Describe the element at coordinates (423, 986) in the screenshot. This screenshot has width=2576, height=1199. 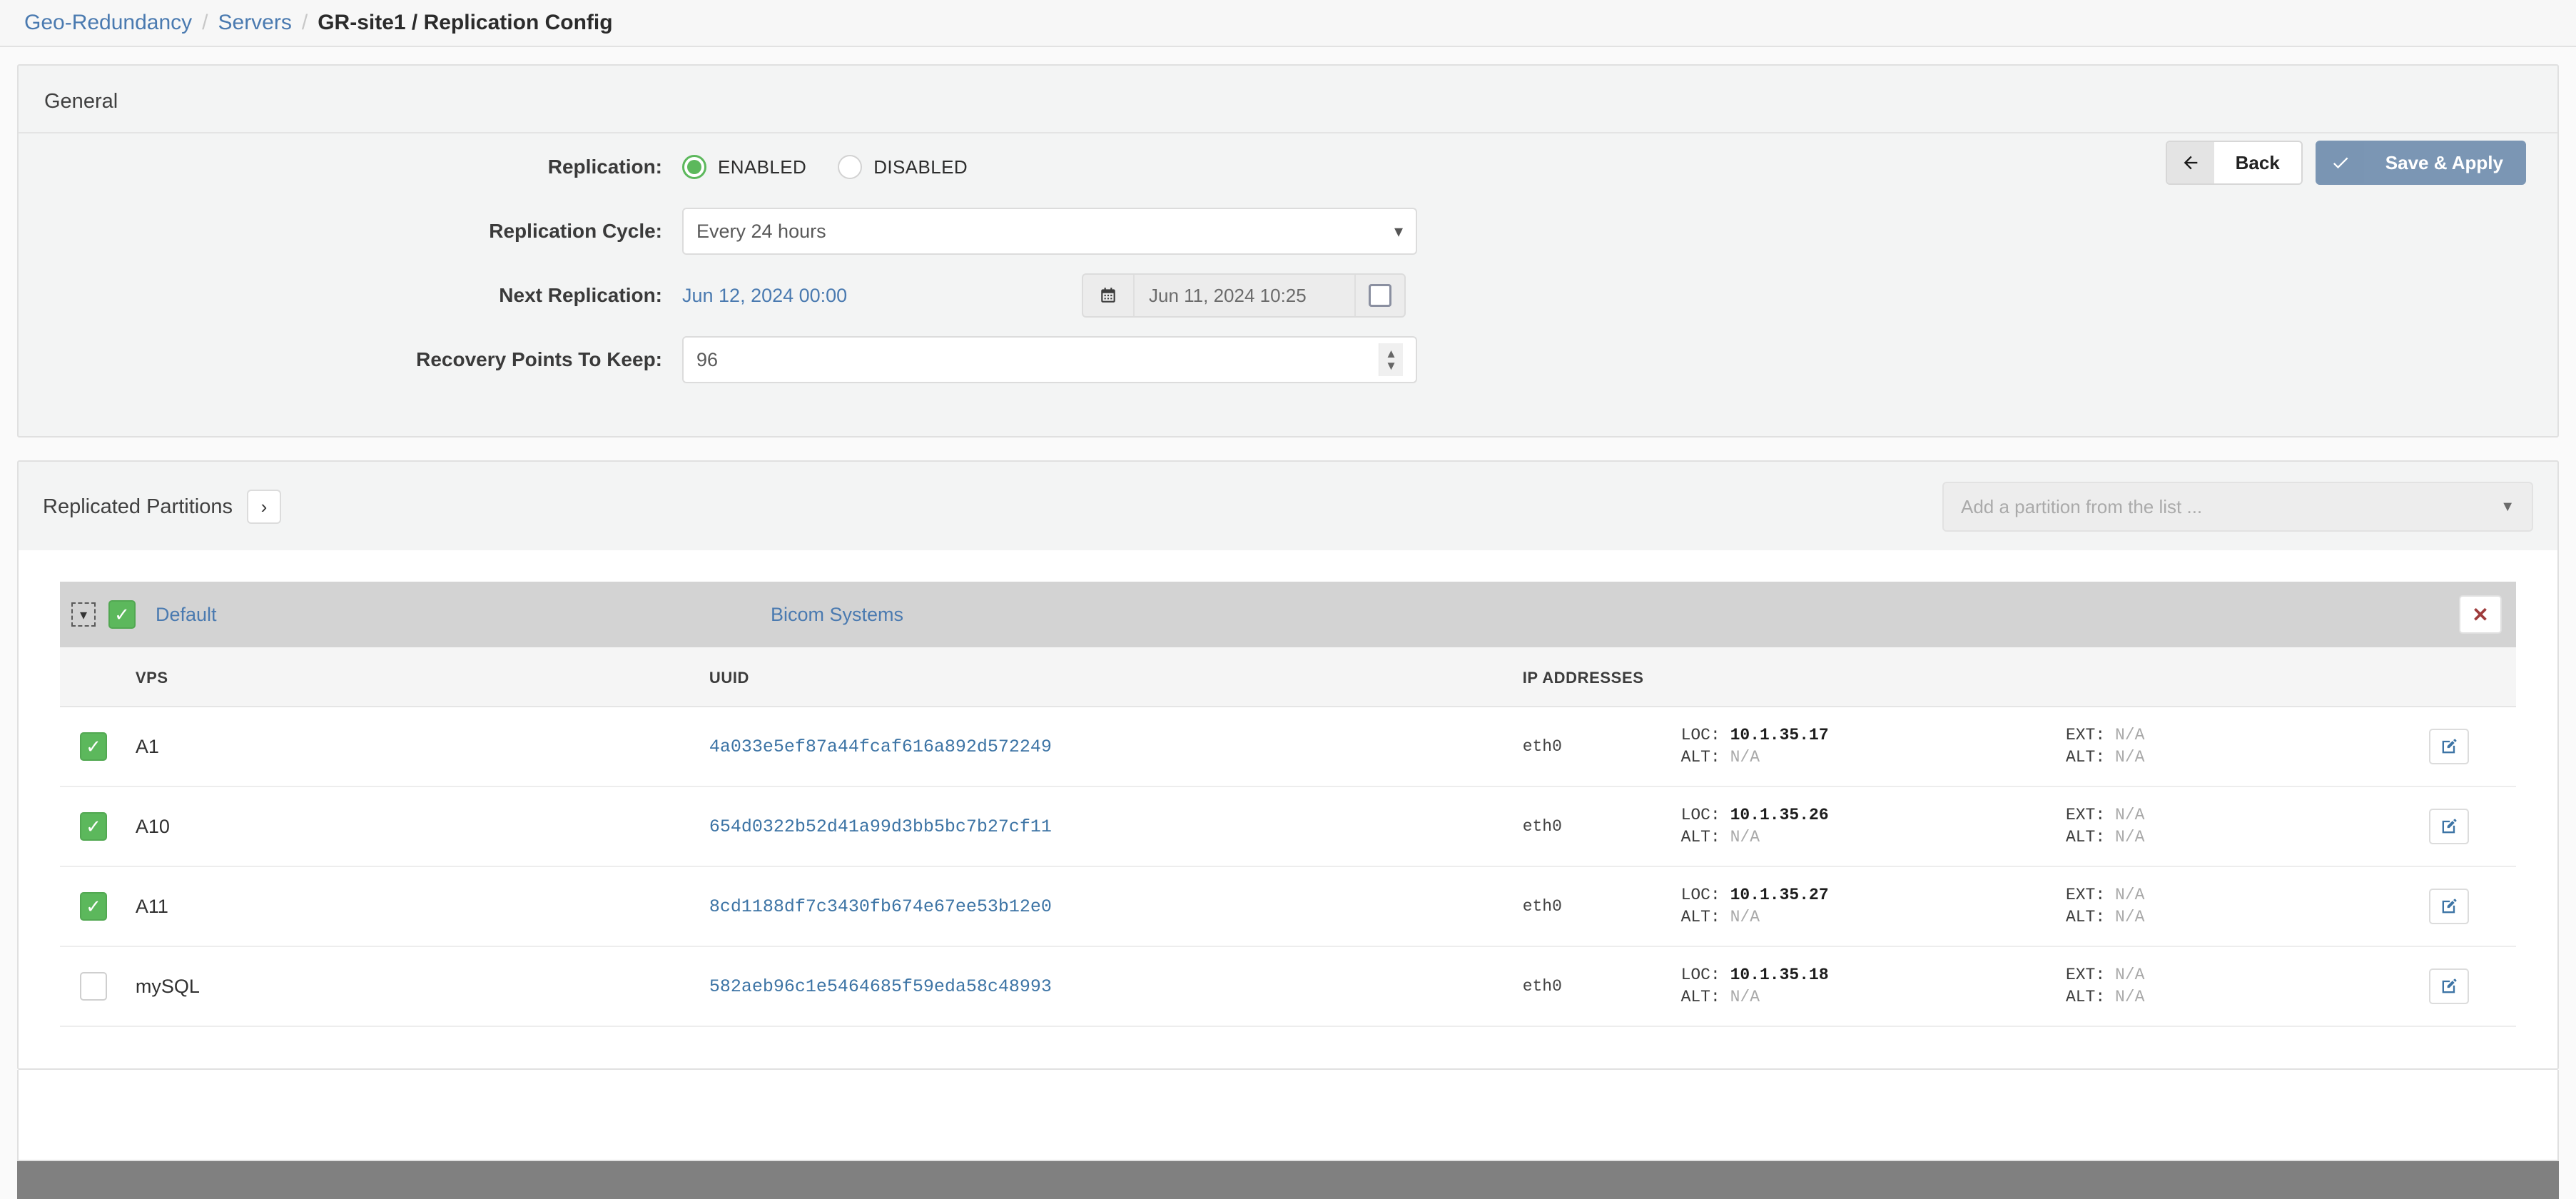
I see `vps-name-cell: mySQL` at that location.